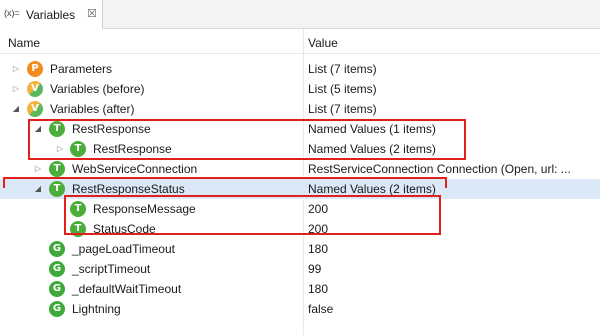 This screenshot has height=335, width=600. I want to click on row-name: Lightning, so click(96, 309).